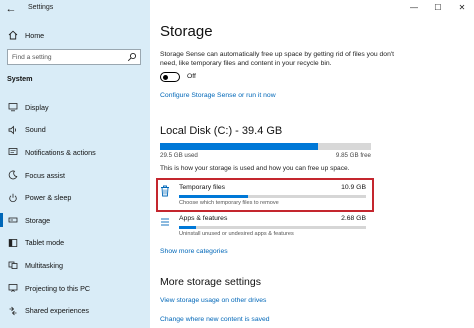 The height and width of the screenshot is (328, 474). What do you see at coordinates (203, 218) in the screenshot?
I see `category-name: Apps & features` at bounding box center [203, 218].